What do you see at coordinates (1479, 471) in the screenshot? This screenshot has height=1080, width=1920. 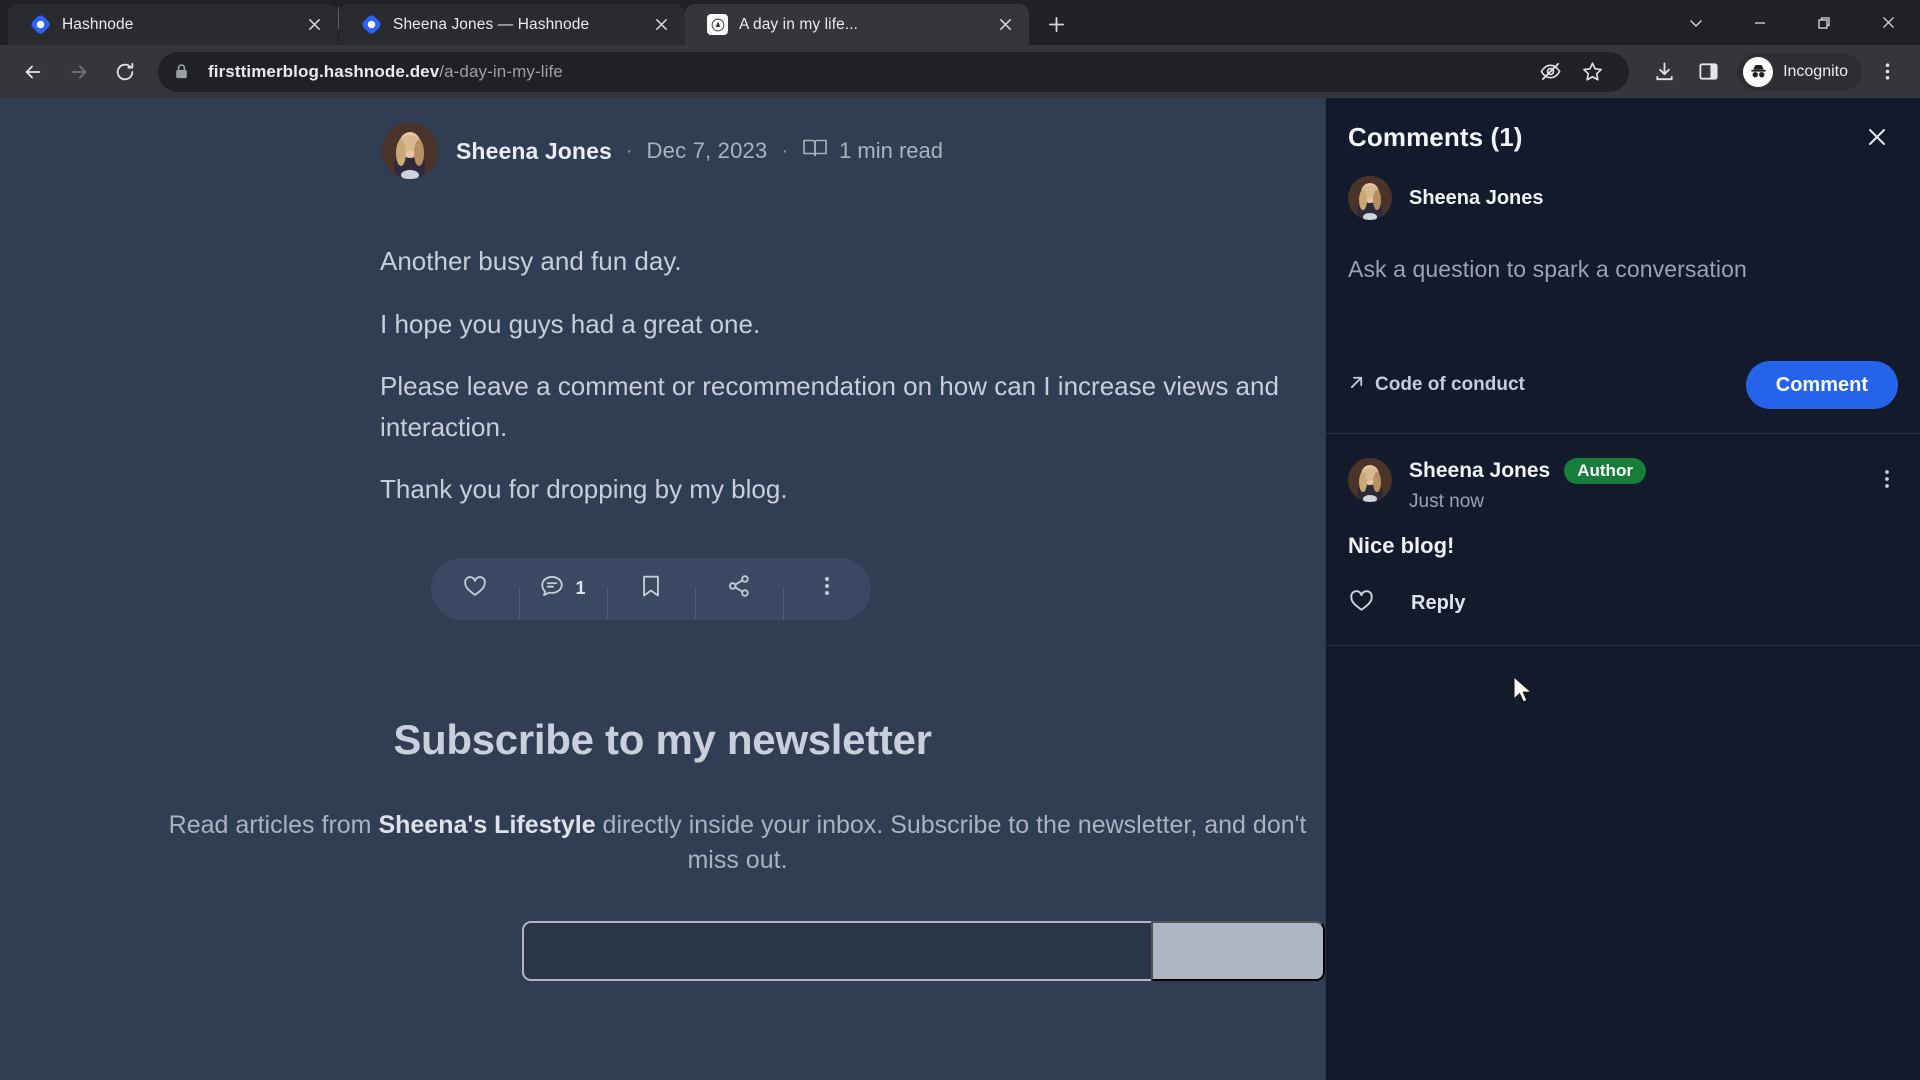 I see `comment-author-name: Sheena Jones` at bounding box center [1479, 471].